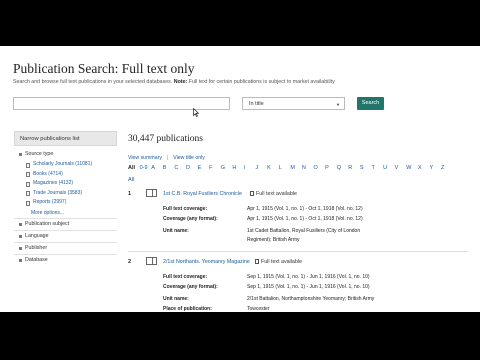 The image size is (480, 360). Describe the element at coordinates (165, 139) in the screenshot. I see `results-count: 30,447 publications` at that location.